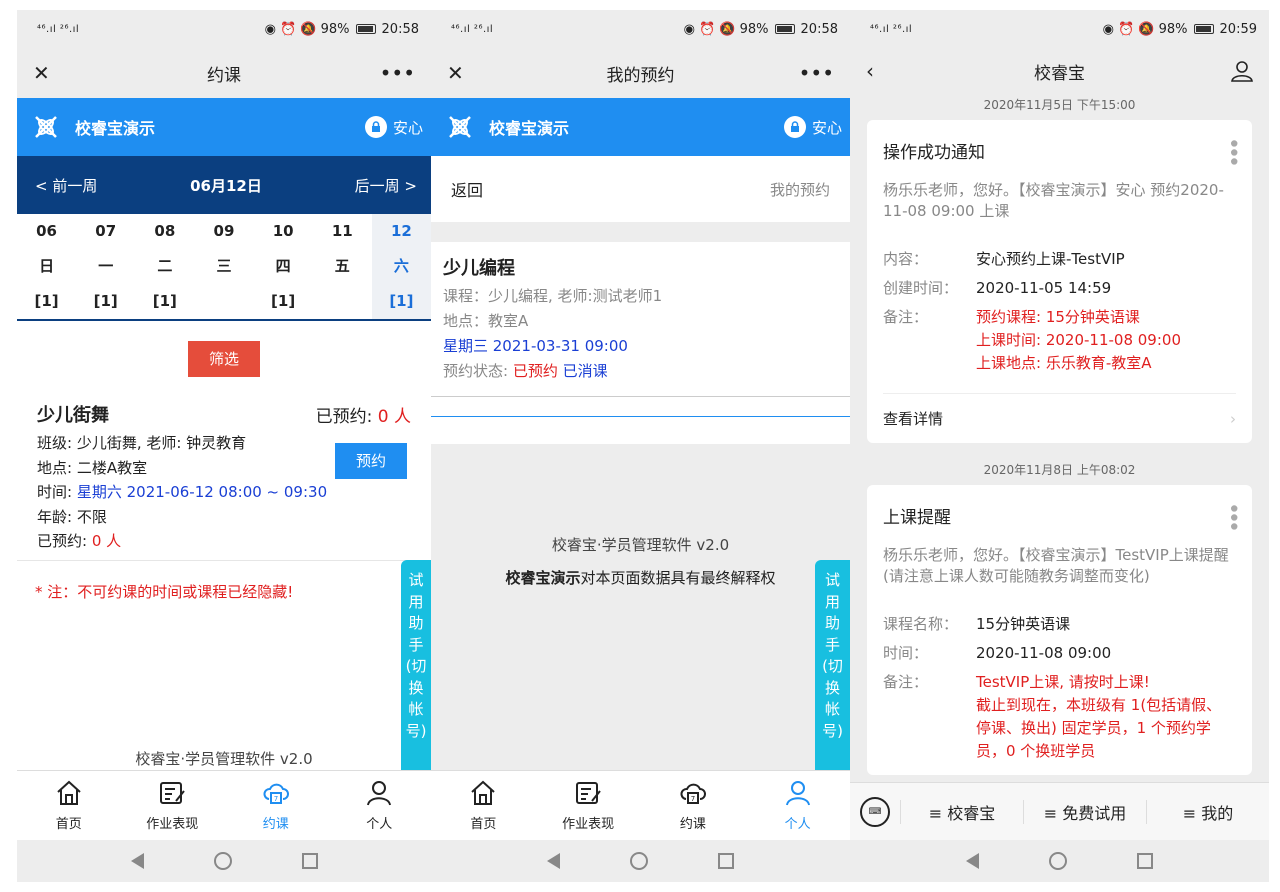 This screenshot has height=892, width=1280. Describe the element at coordinates (105, 266) in the screenshot. I see `day-column: 07 一 [1]` at that location.